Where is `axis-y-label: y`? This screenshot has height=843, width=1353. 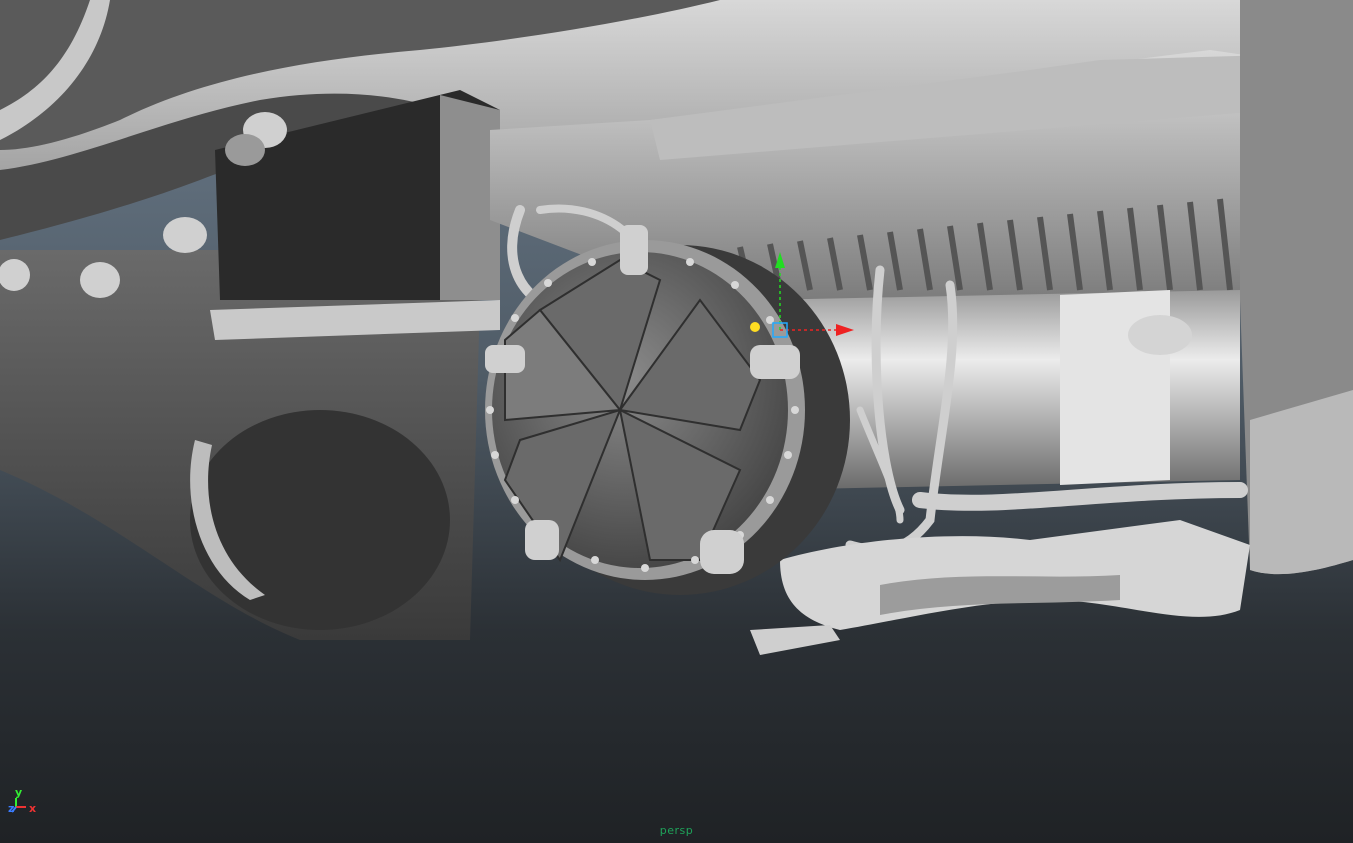
axis-y-label: y is located at coordinates (19, 792).